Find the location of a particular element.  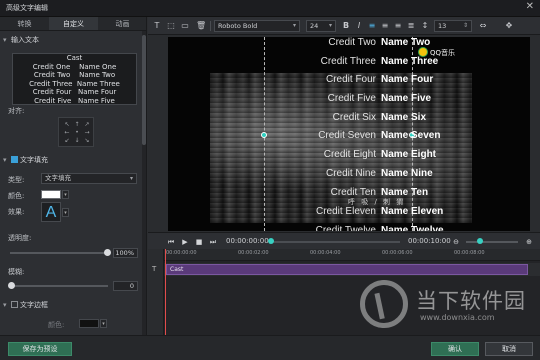

tab-animation: 动画 is located at coordinates (122, 23).